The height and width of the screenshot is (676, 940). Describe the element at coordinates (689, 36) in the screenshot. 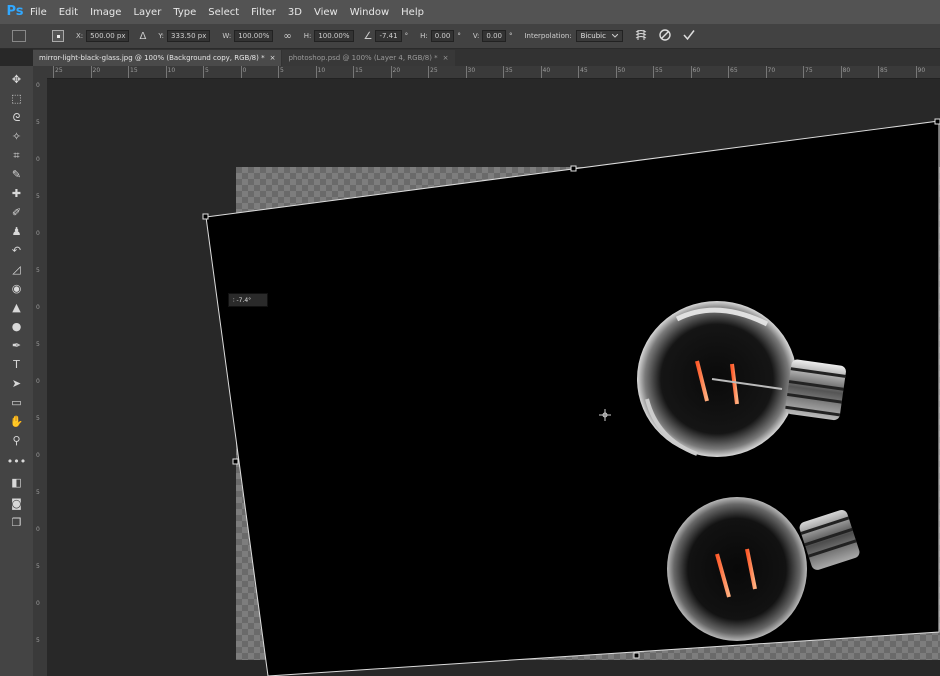

I see `checkmark-icon` at that location.